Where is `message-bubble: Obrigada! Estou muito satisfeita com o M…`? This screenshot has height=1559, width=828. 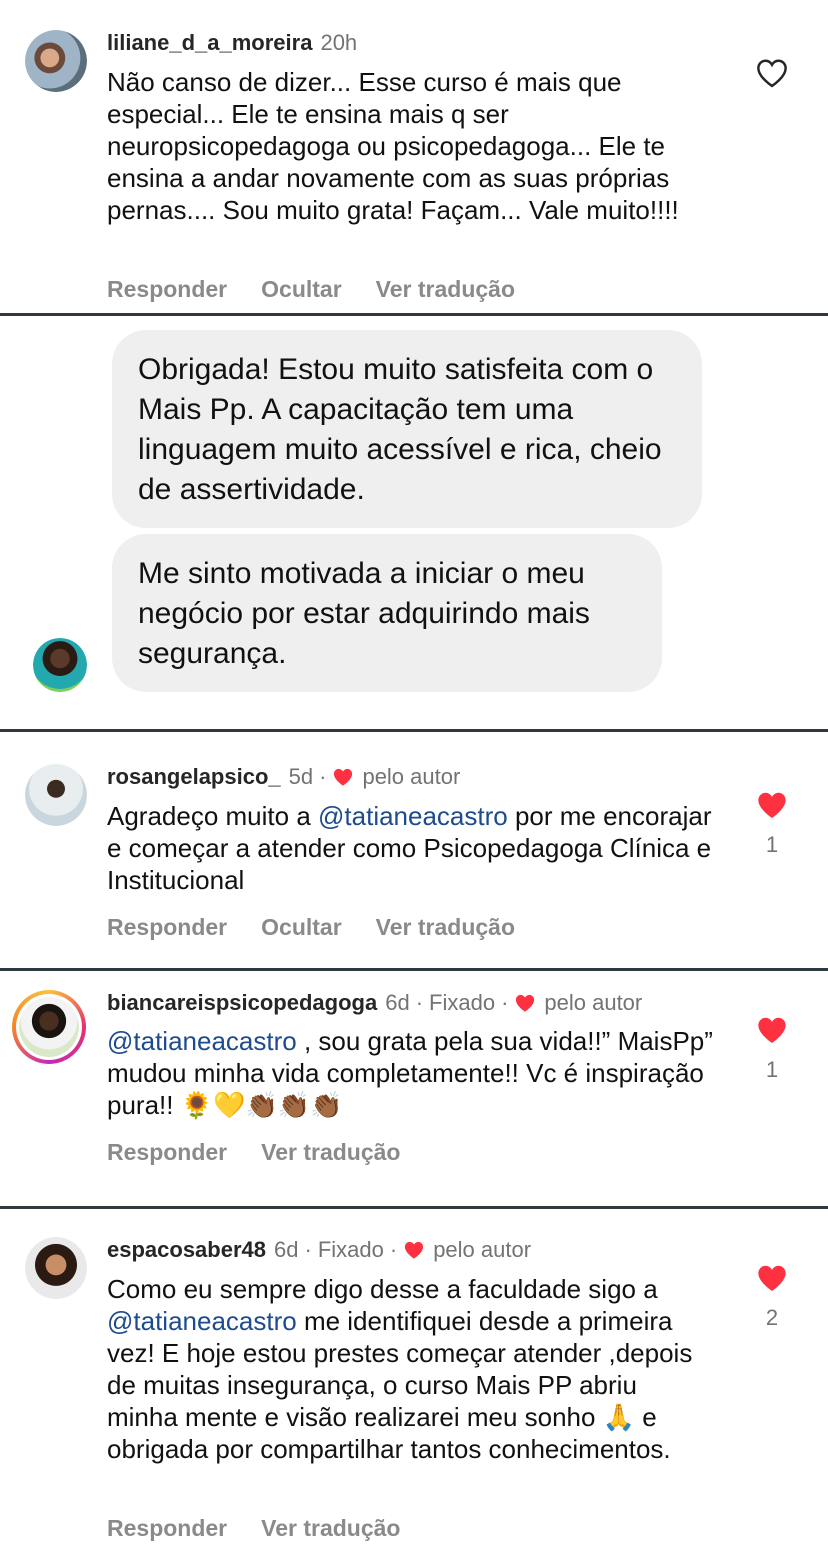
message-bubble: Obrigada! Estou muito satisfeita com o M… is located at coordinates (407, 429).